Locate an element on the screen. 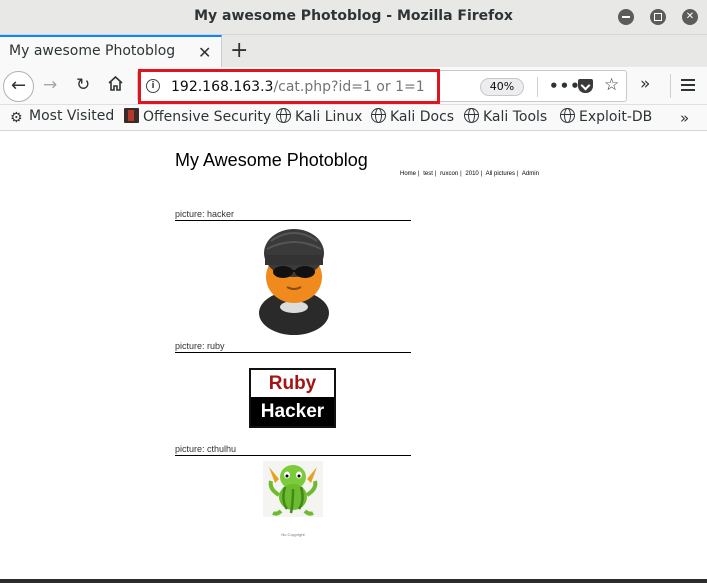 This screenshot has width=707, height=583. cthulhu-picture is located at coordinates (293, 489).